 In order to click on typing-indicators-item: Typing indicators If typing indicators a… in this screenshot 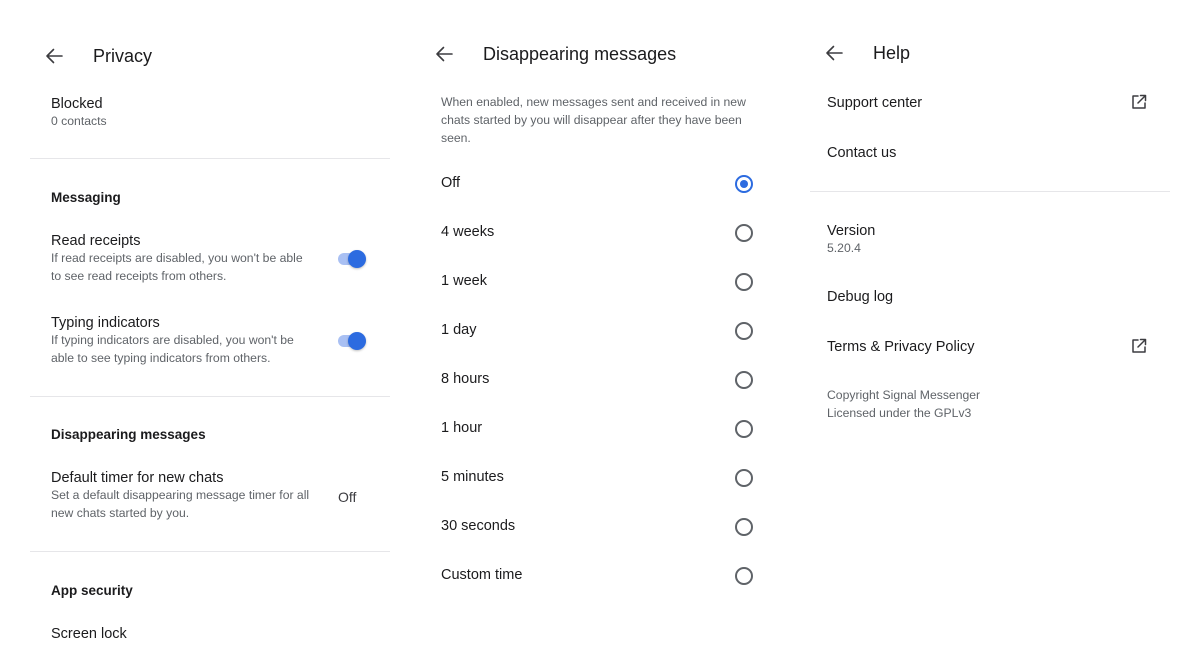, I will do `click(181, 341)`.